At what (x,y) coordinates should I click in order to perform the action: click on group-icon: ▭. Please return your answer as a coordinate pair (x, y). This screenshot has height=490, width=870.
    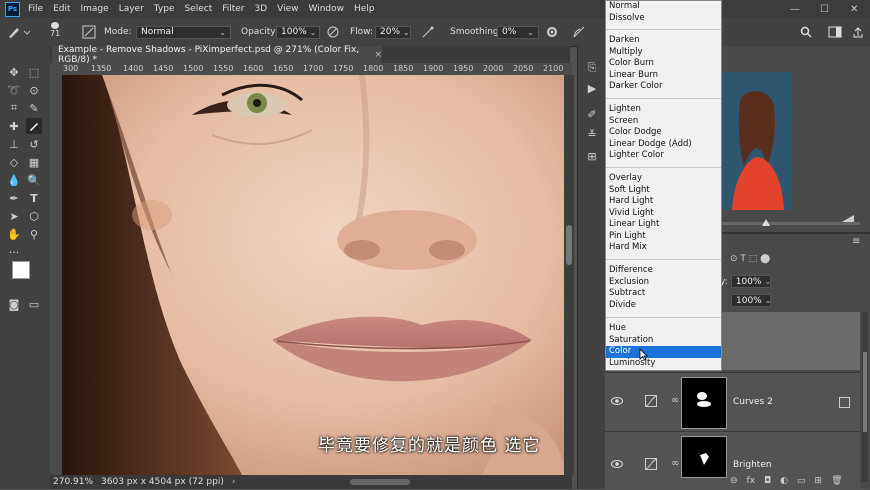
    Looking at the image, I should click on (801, 481).